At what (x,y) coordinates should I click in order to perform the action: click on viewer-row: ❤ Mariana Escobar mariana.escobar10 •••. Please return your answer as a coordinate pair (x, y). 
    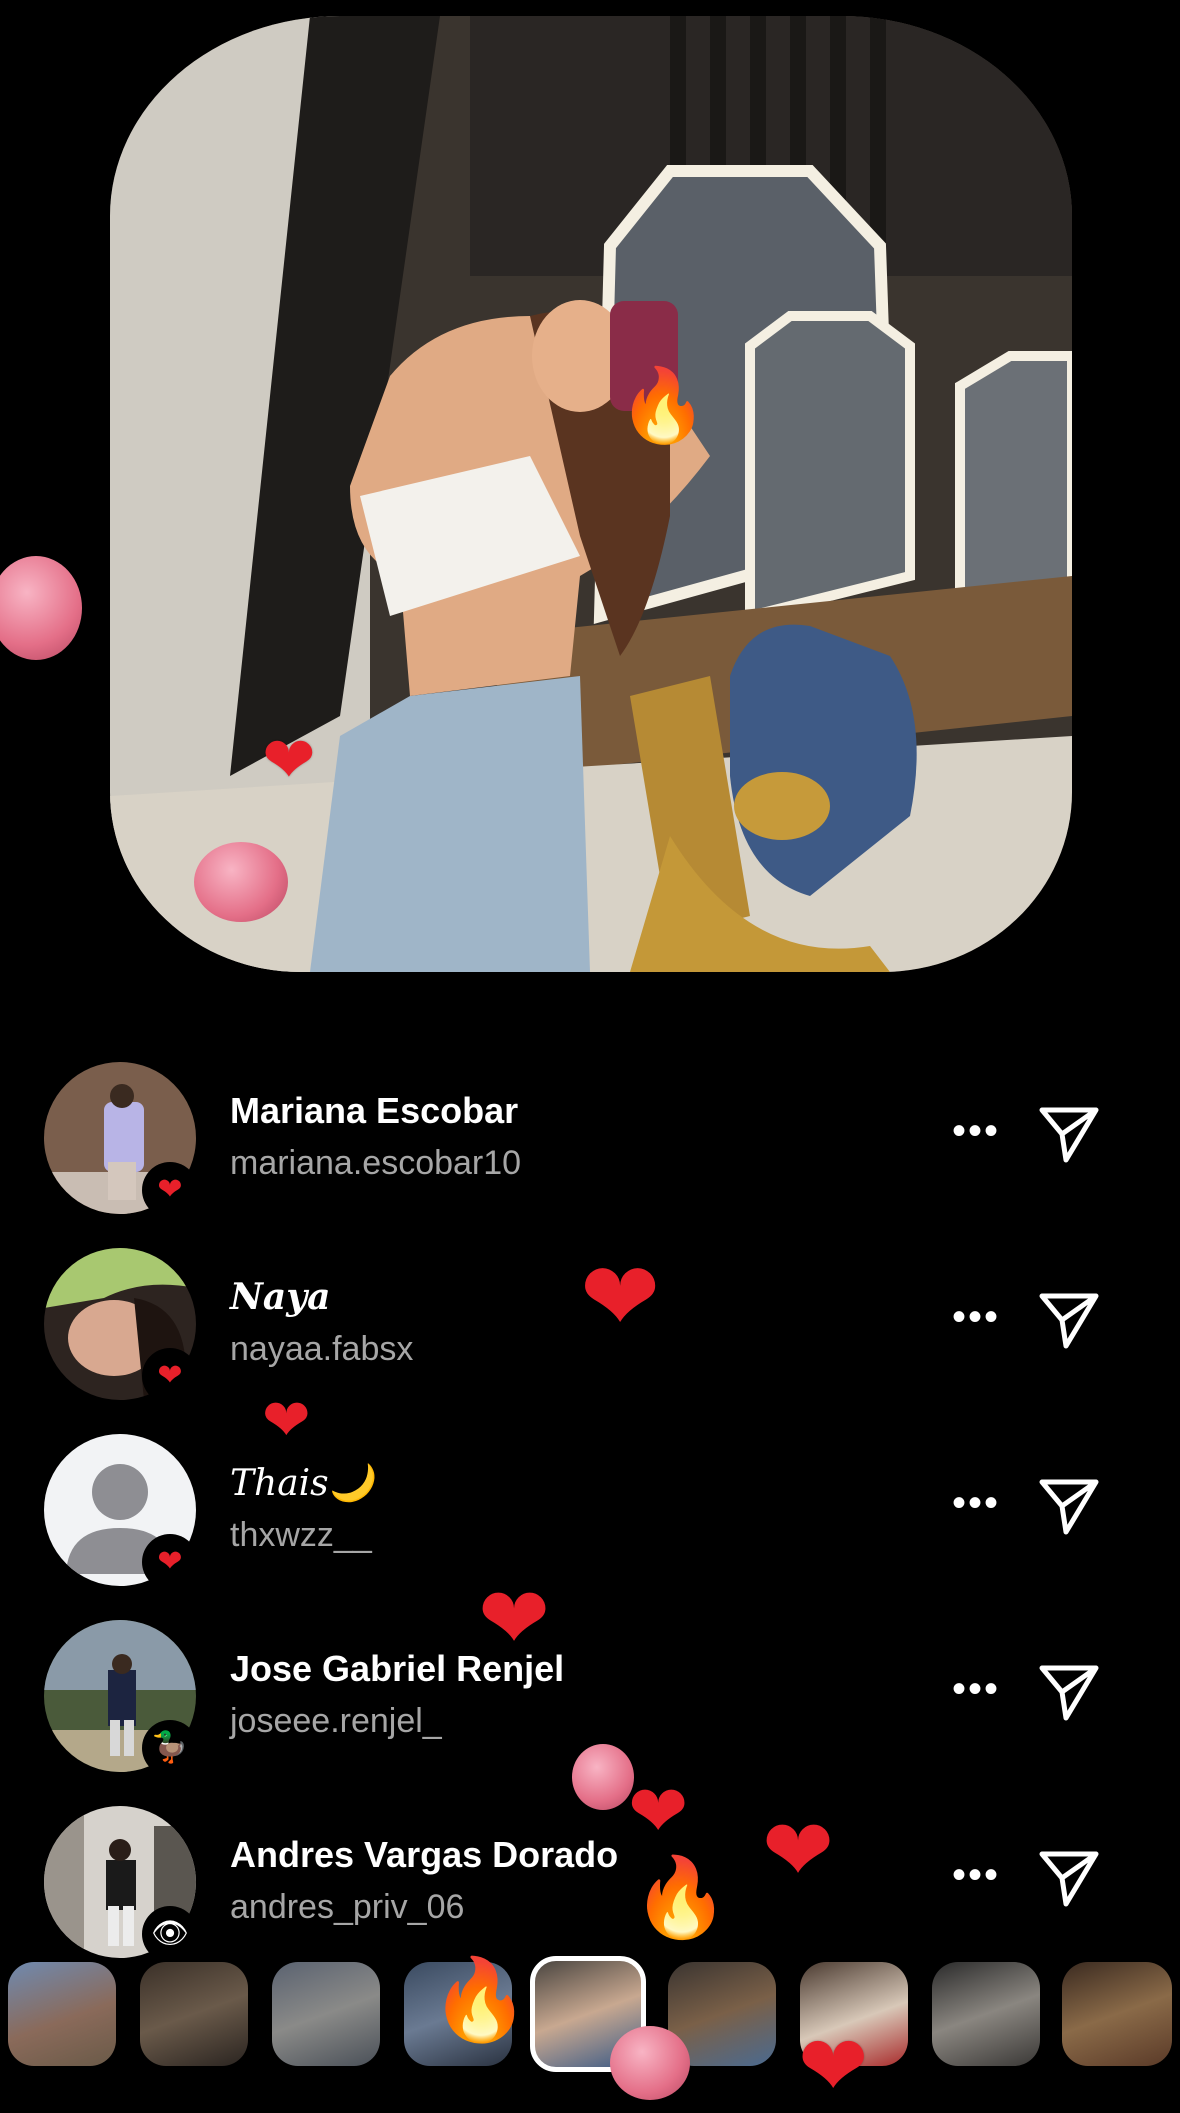
    Looking at the image, I should click on (590, 1147).